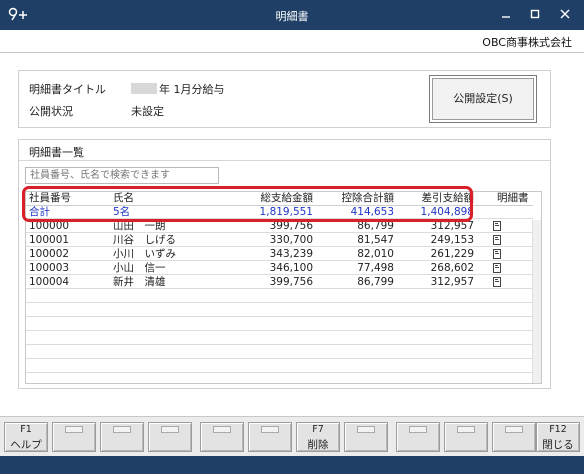  What do you see at coordinates (514, 429) in the screenshot?
I see `f11-blank` at bounding box center [514, 429].